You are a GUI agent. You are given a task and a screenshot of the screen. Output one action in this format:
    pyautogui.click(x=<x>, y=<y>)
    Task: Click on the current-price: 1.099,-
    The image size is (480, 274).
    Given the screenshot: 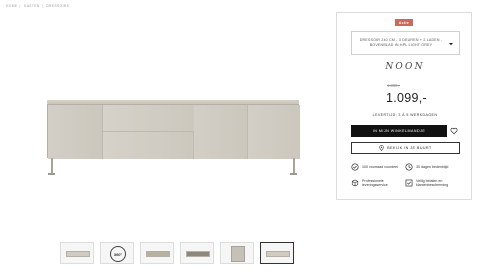 What is the action you would take?
    pyautogui.click(x=407, y=98)
    